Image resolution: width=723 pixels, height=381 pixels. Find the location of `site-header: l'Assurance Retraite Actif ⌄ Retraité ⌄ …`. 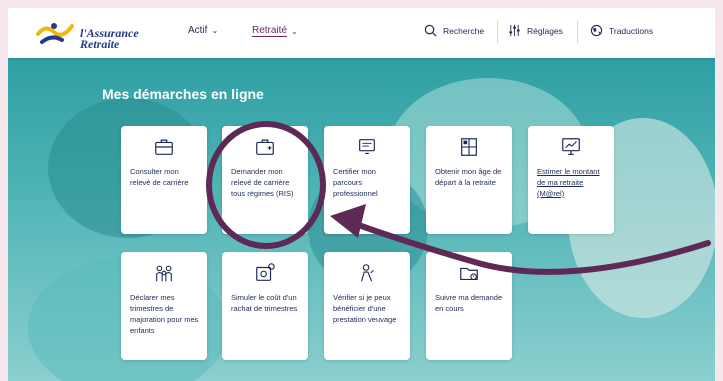

site-header: l'Assurance Retraite Actif ⌄ Retraité ⌄ … is located at coordinates (361, 33).